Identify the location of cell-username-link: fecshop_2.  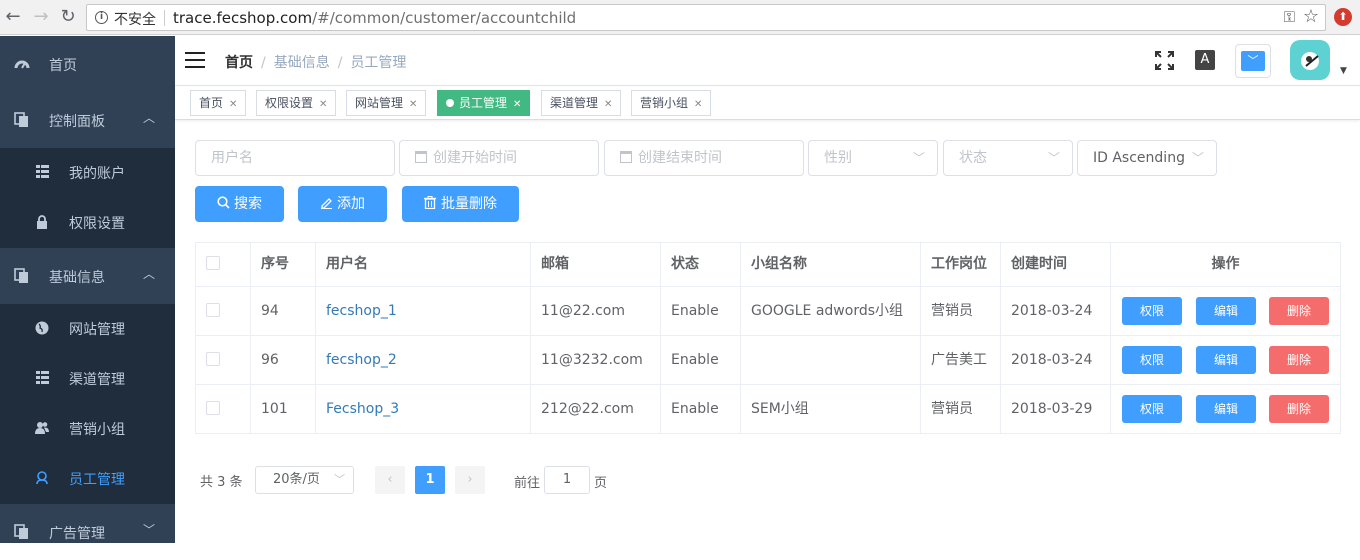
(423, 360).